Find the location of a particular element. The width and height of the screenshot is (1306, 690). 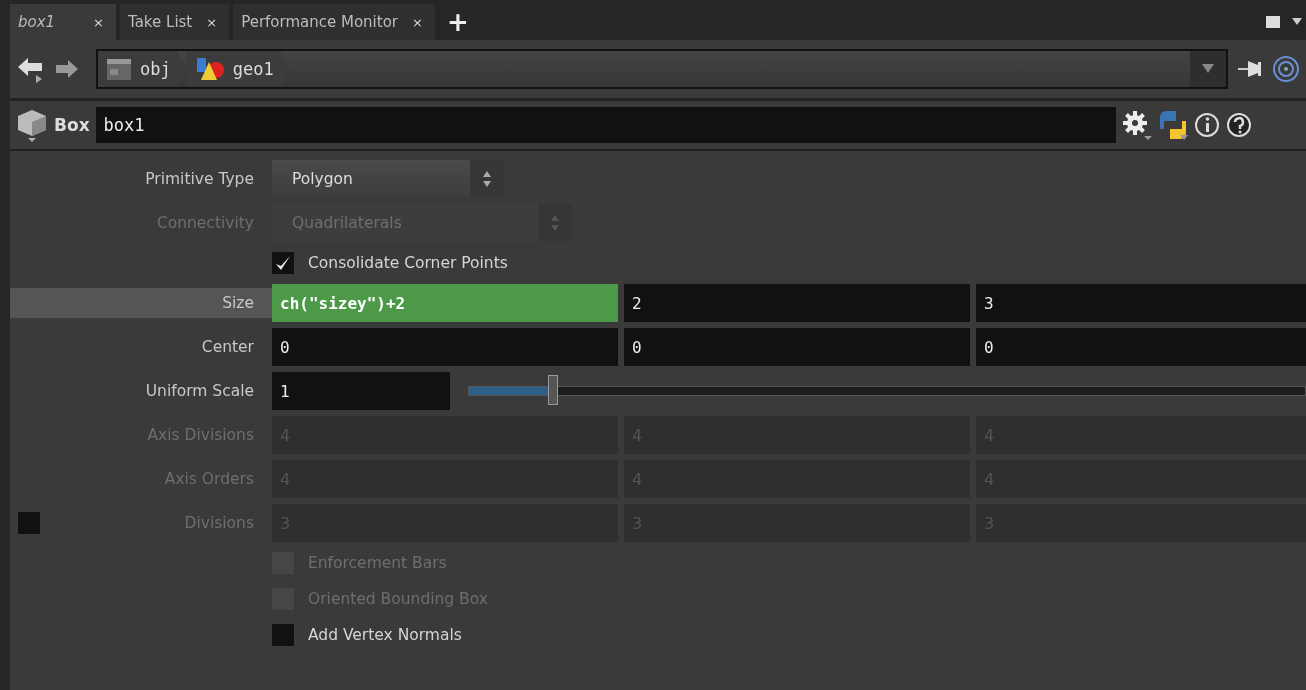

checkbox-label: Add Vertex Normals is located at coordinates (385, 635).